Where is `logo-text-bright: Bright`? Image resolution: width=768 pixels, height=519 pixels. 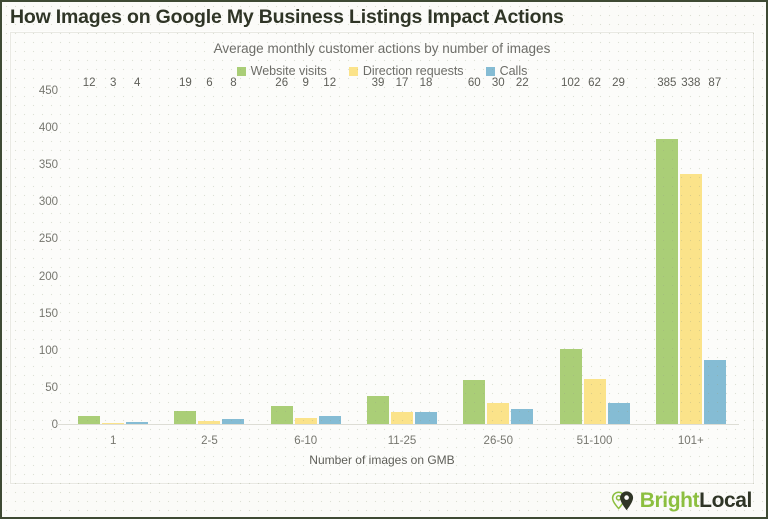
logo-text-bright: Bright is located at coordinates (669, 500).